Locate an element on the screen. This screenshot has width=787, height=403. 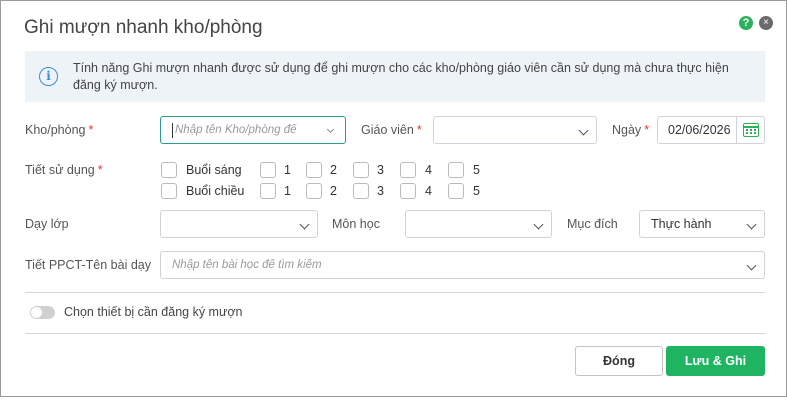
morning-period-3-checkbox is located at coordinates (361, 170).